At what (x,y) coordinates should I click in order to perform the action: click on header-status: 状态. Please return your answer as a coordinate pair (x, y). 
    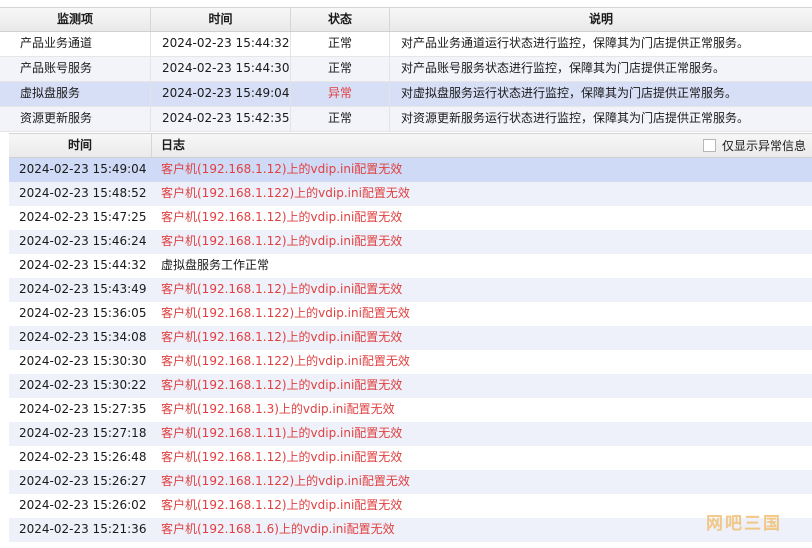
    Looking at the image, I should click on (340, 19).